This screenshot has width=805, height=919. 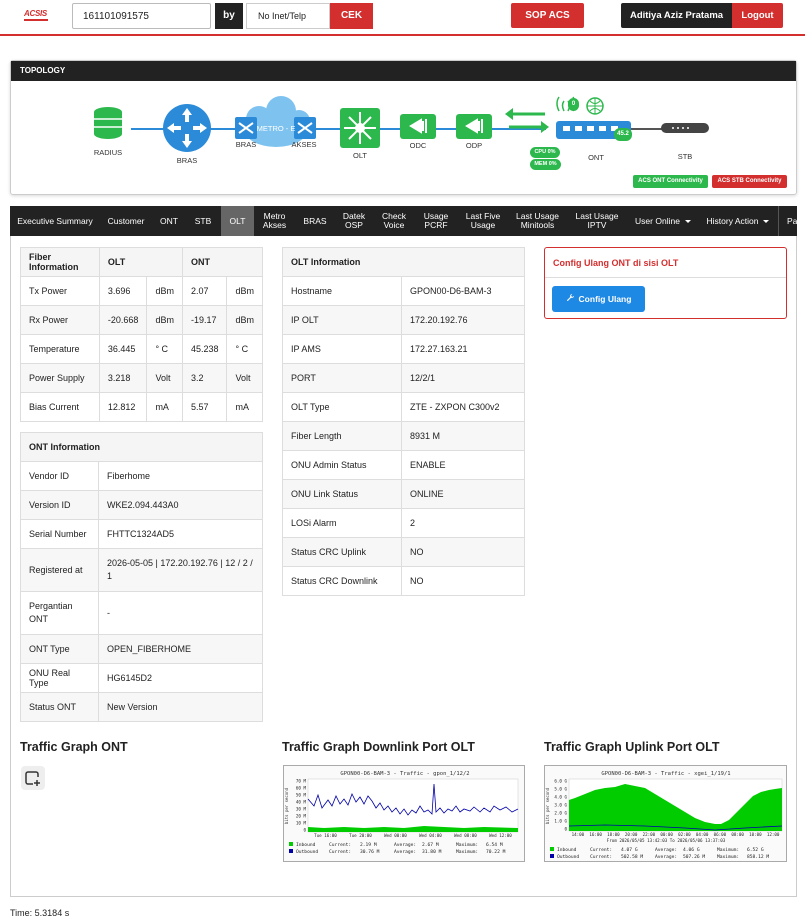 I want to click on uplink-chart-title: GPON00-D6-BAM-3 - Traffic - xgei_1/19/1, so click(x=665, y=774).